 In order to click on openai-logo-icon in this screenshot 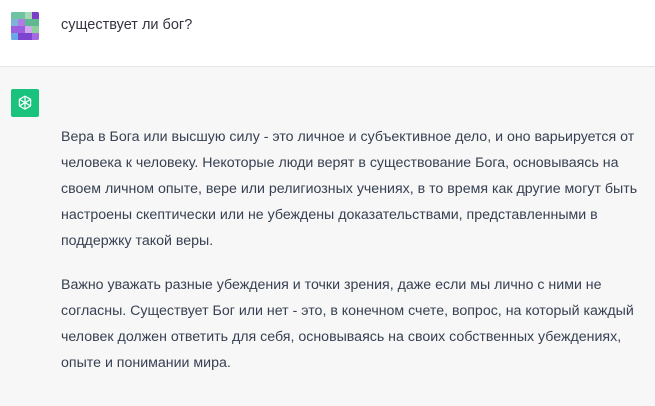, I will do `click(25, 103)`.